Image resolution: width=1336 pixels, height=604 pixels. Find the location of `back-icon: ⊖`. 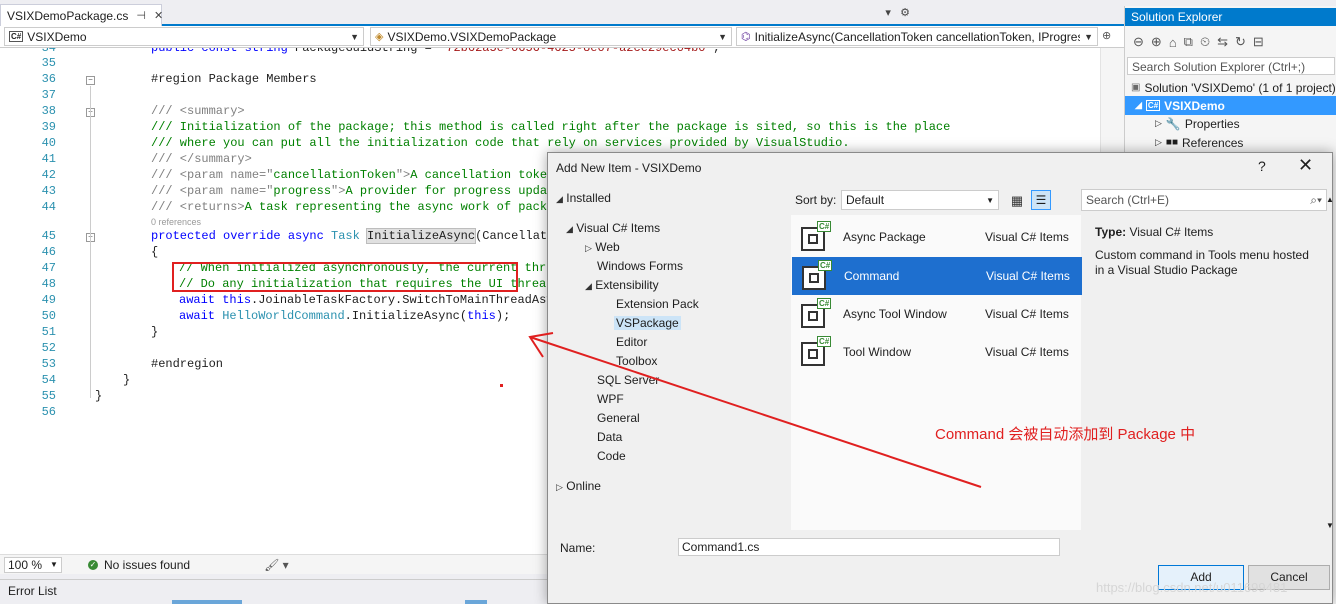

back-icon: ⊖ is located at coordinates (1138, 42).